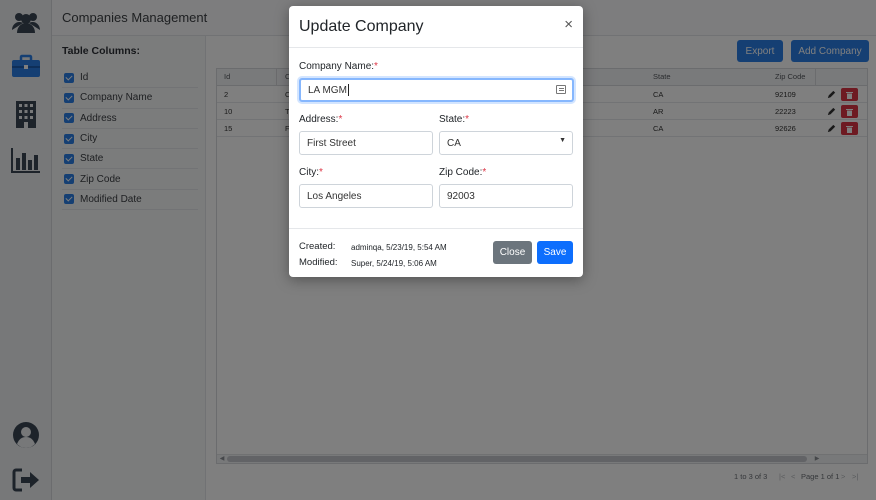 The height and width of the screenshot is (500, 876). What do you see at coordinates (436, 27) in the screenshot?
I see `dialog-header: Update Company ×` at bounding box center [436, 27].